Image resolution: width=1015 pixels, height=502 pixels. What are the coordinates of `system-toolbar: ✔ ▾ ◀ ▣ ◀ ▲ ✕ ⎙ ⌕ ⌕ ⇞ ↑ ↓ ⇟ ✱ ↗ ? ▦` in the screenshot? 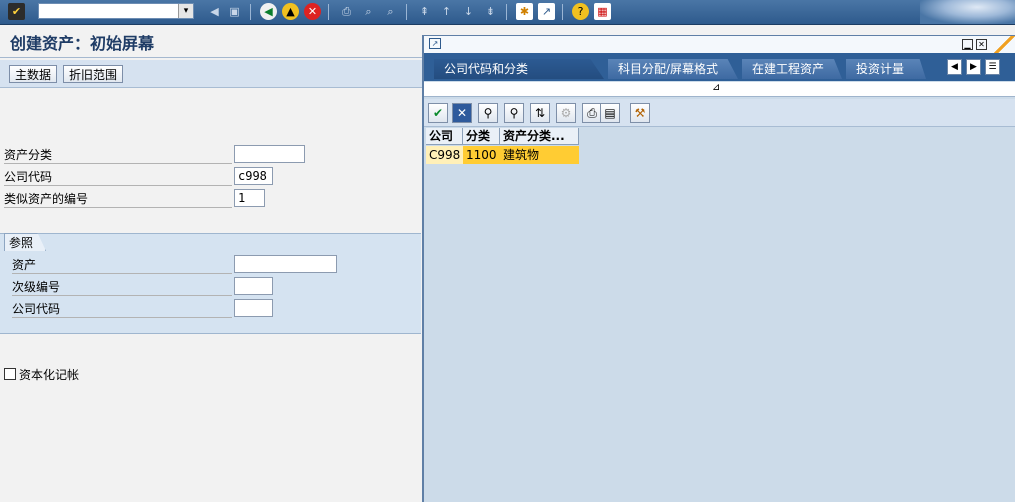 It's located at (507, 12).